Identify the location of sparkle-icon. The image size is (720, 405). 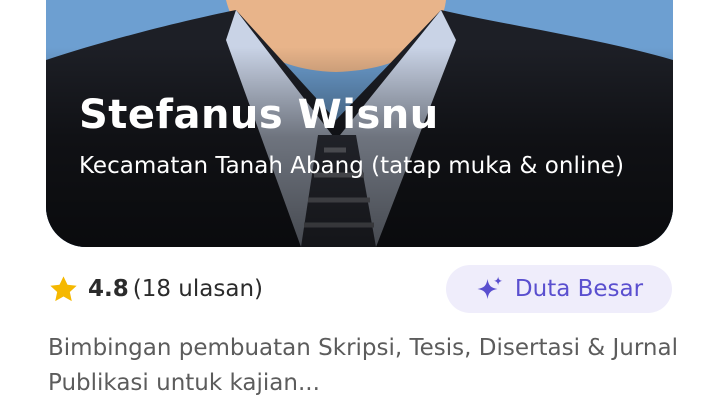
(490, 287).